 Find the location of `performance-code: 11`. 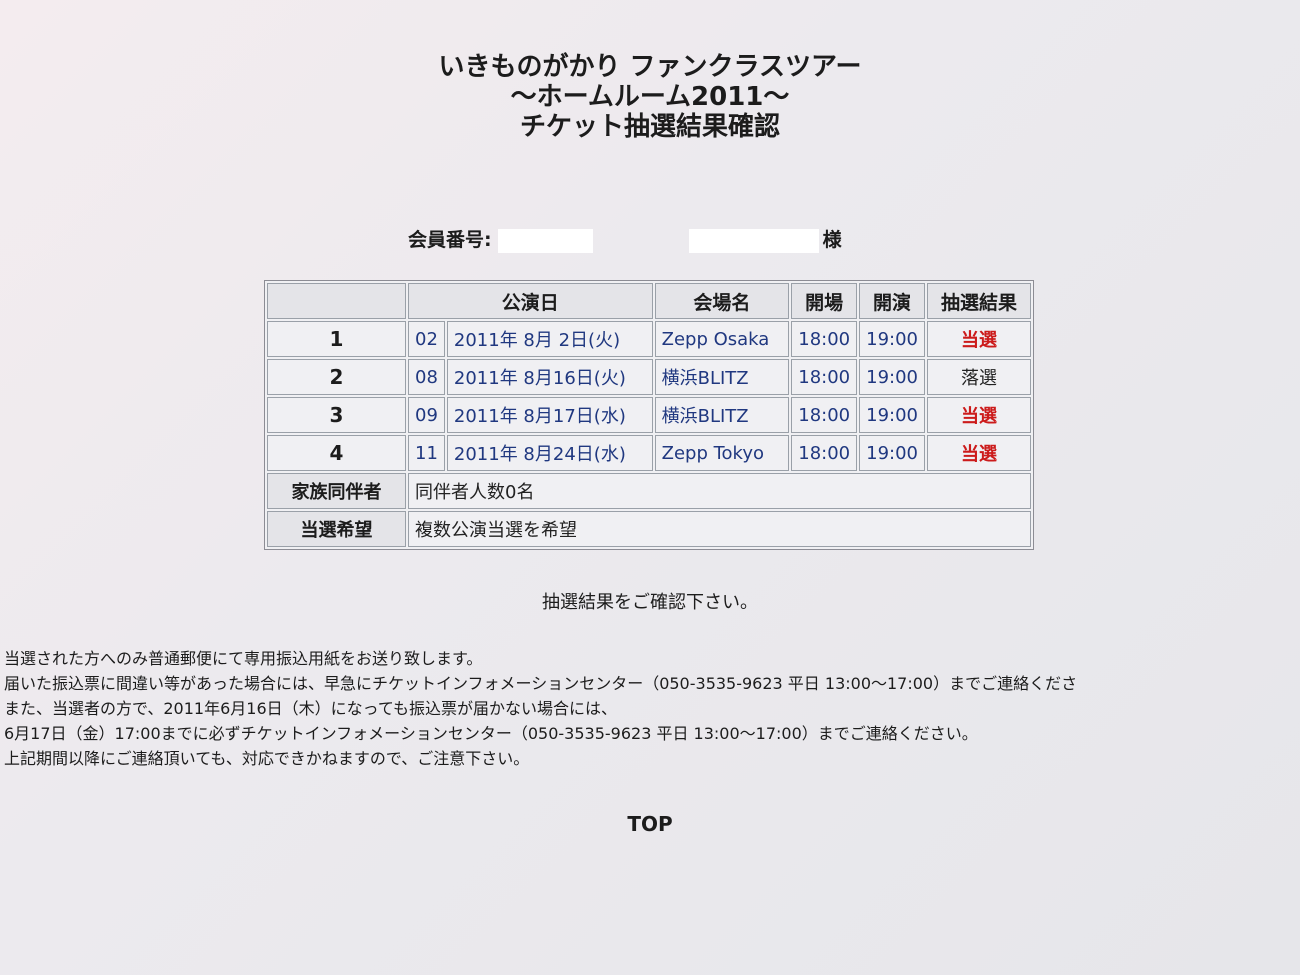

performance-code: 11 is located at coordinates (426, 453).